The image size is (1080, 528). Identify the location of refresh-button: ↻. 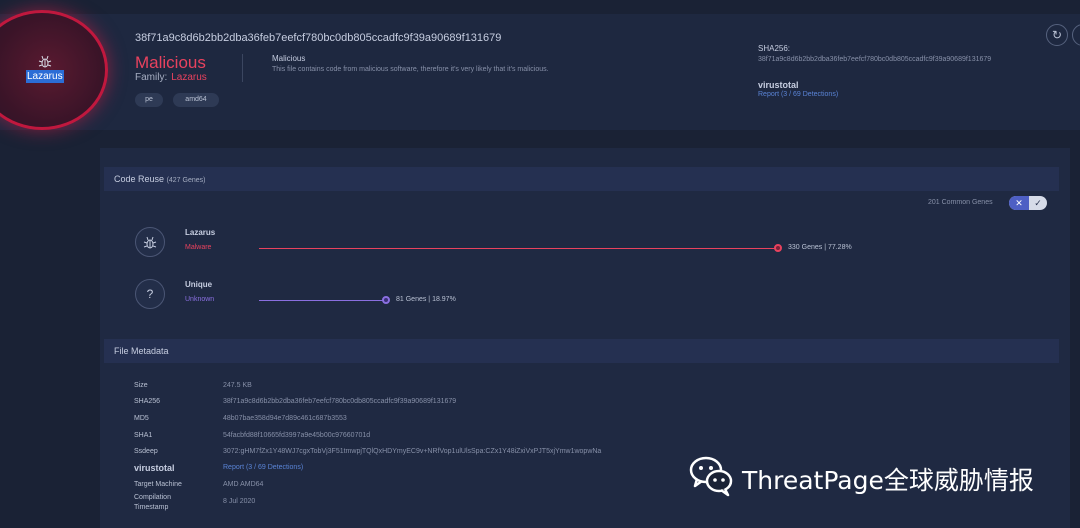
(1057, 35).